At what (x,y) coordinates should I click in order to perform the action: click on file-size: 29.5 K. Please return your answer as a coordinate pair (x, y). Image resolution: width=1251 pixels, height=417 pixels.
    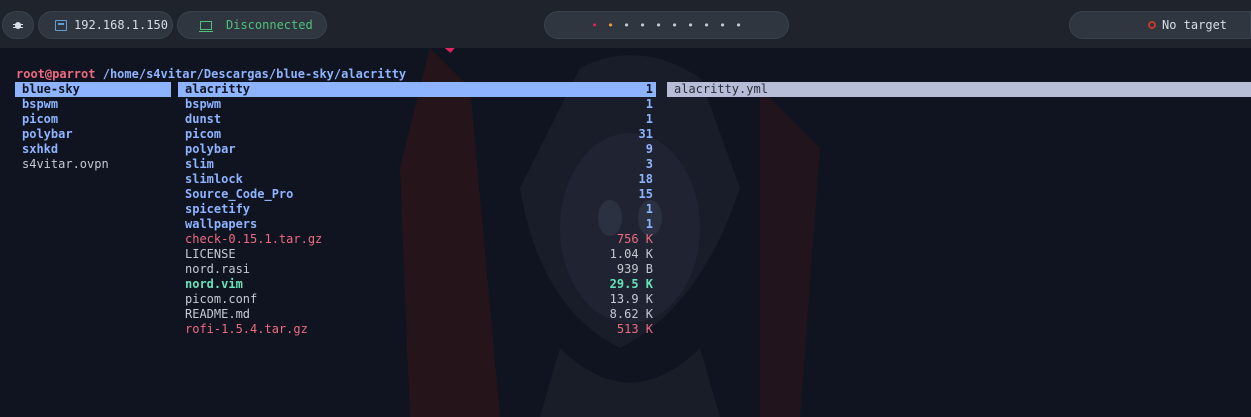
    Looking at the image, I should click on (631, 284).